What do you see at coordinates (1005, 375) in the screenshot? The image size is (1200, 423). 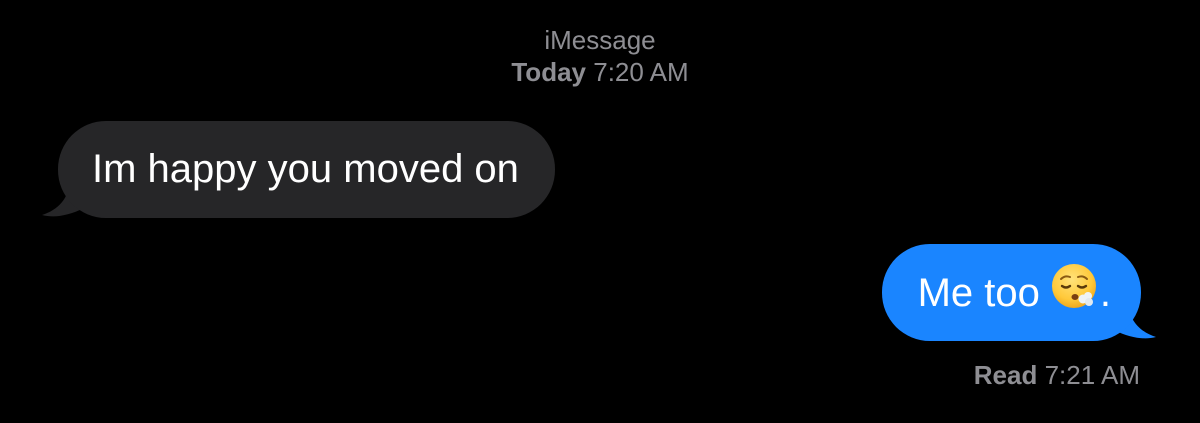 I see `read-receipt-label: Read` at bounding box center [1005, 375].